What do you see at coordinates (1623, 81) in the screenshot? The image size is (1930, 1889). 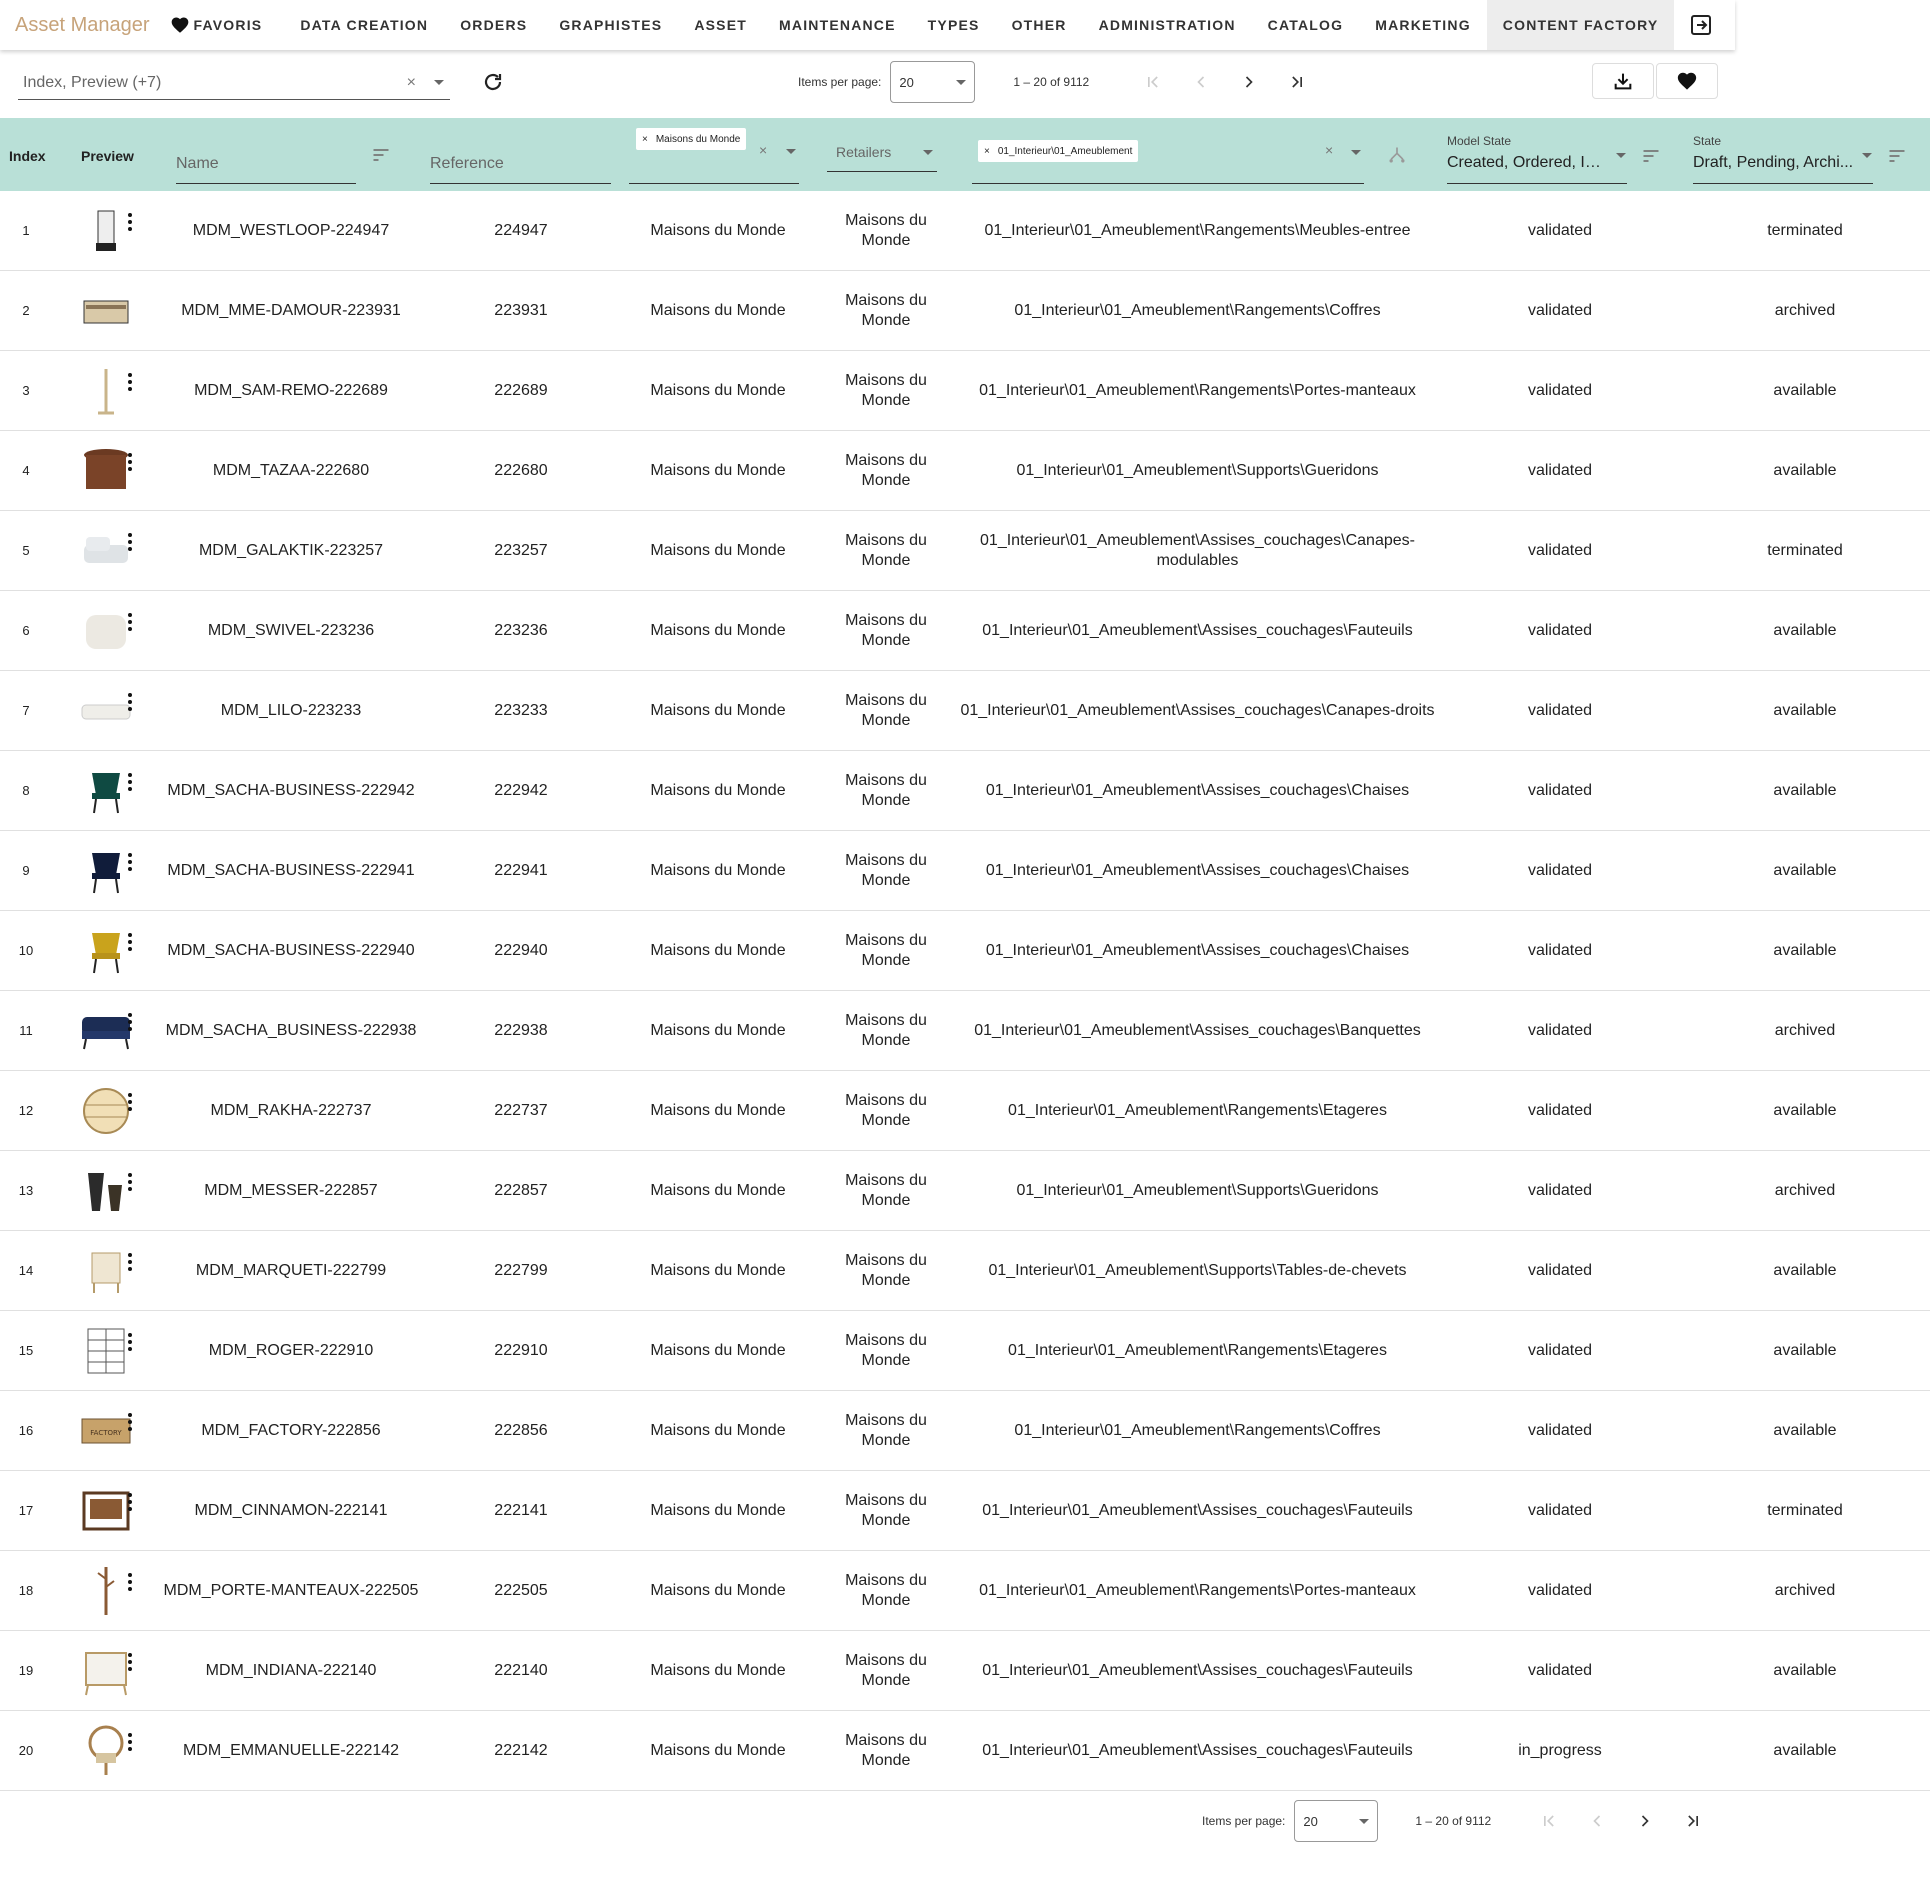 I see `download-button` at bounding box center [1623, 81].